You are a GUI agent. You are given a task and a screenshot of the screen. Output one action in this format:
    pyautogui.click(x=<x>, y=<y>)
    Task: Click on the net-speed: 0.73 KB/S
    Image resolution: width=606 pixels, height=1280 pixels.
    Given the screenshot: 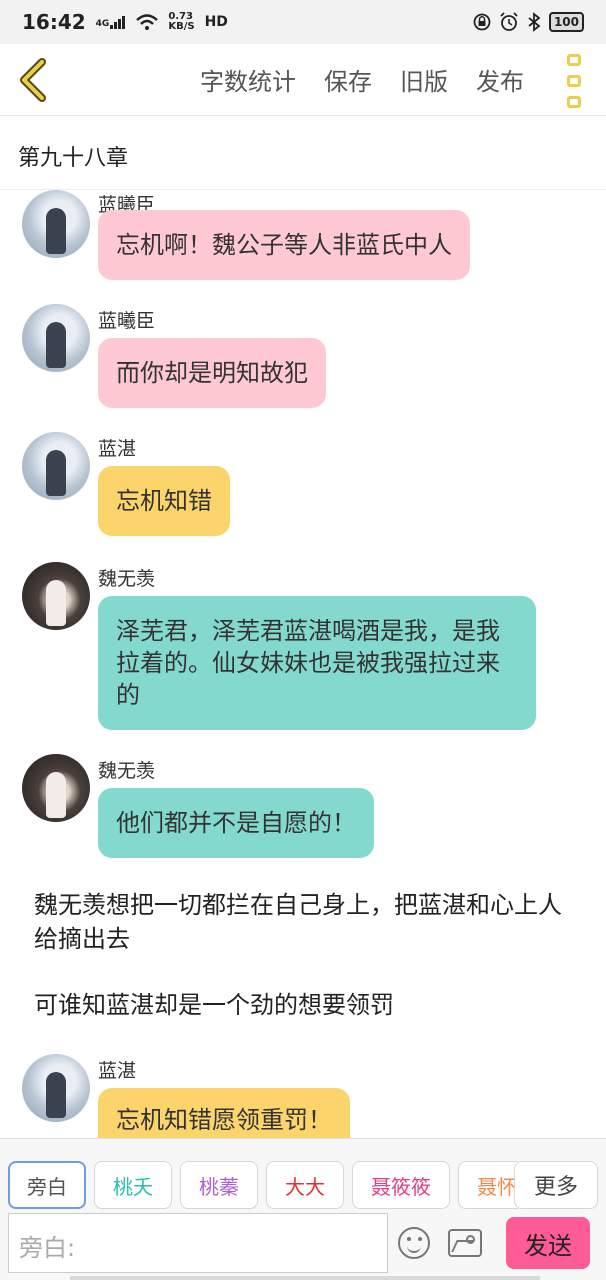 What is the action you would take?
    pyautogui.click(x=181, y=21)
    